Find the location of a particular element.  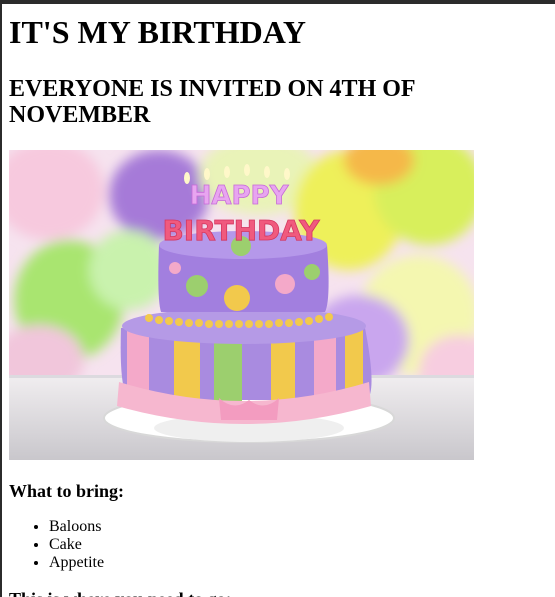

page-title: IT'S MY BIRTHDAY is located at coordinates (158, 32).